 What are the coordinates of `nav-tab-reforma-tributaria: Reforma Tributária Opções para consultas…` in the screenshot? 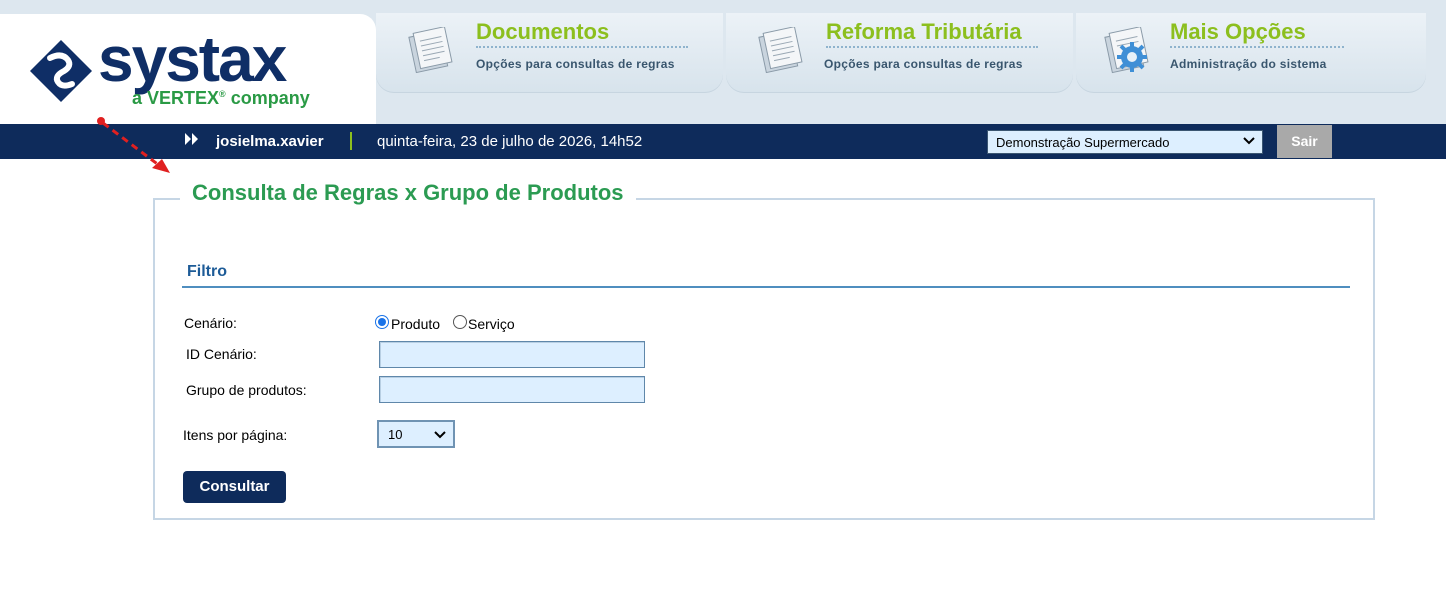 It's located at (899, 53).